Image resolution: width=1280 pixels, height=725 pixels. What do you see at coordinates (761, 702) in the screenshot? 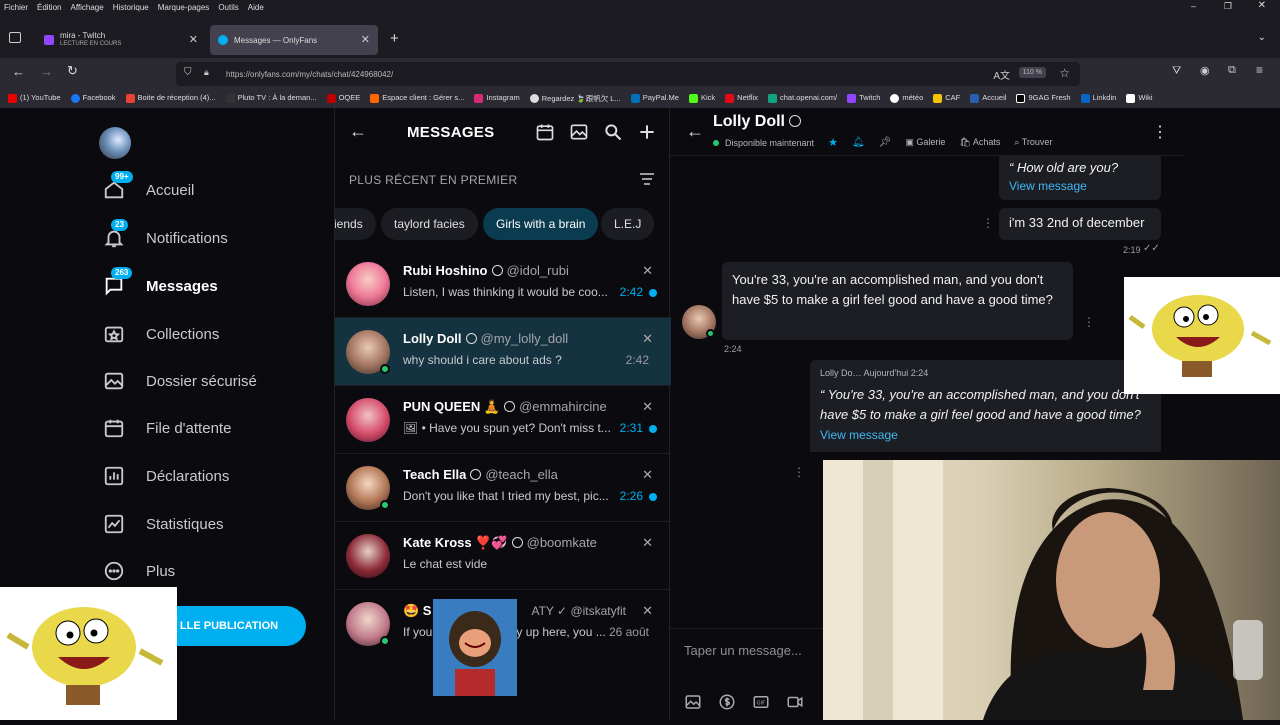
I see `gif-icon: GIF` at bounding box center [761, 702].